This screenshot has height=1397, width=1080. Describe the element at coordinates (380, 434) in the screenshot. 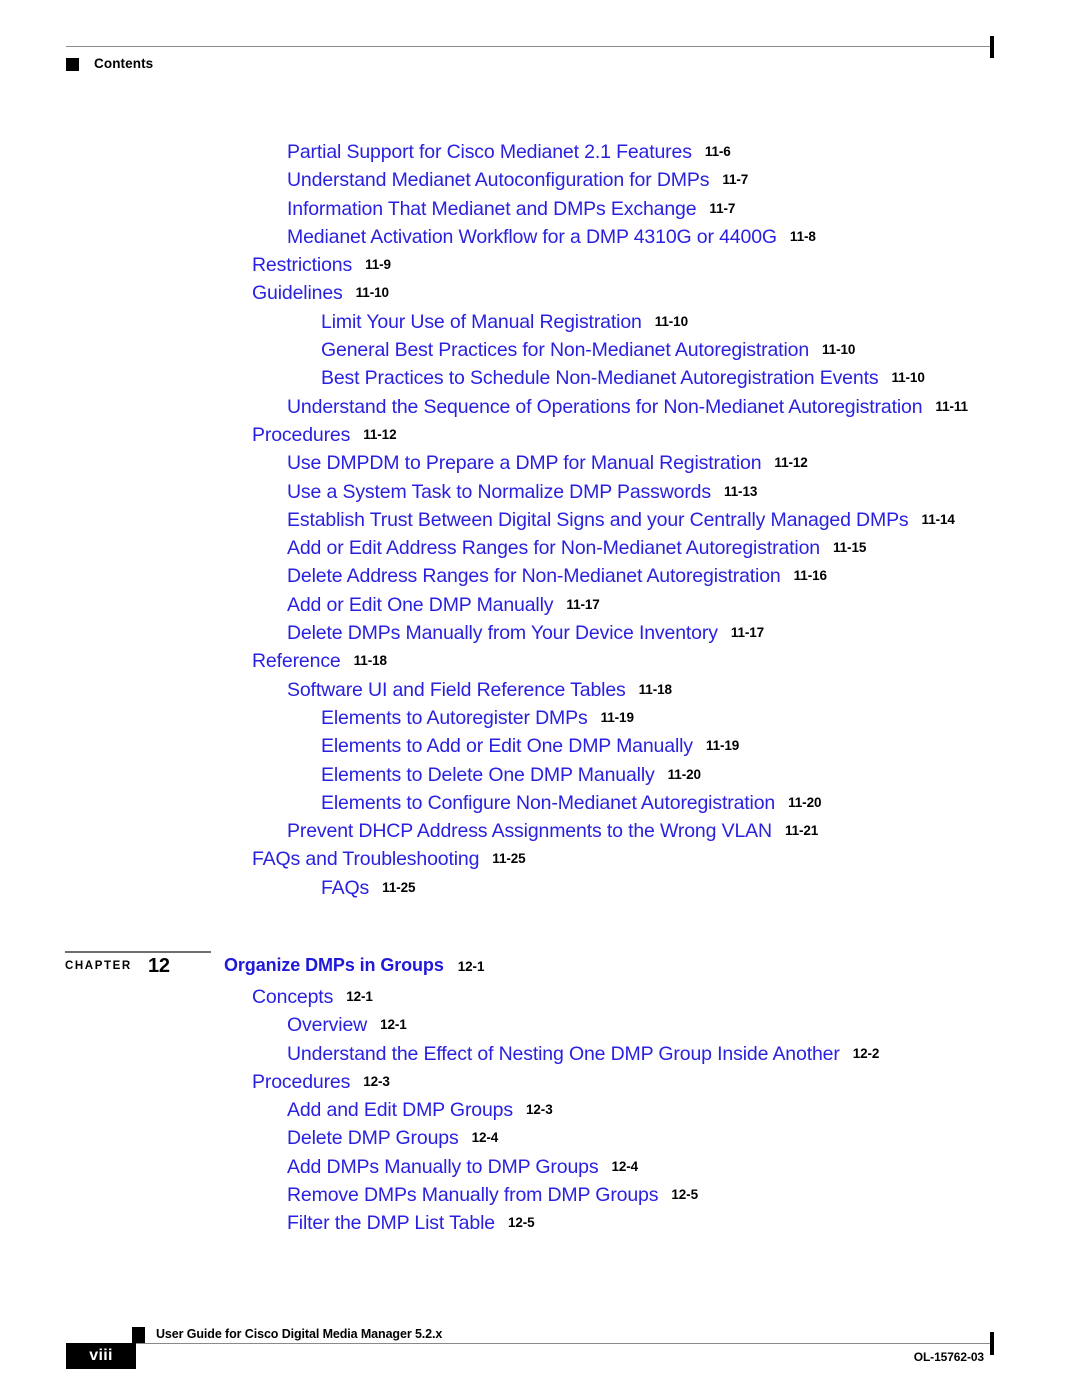

I see `toc-entry-page-ref: 11-12` at that location.